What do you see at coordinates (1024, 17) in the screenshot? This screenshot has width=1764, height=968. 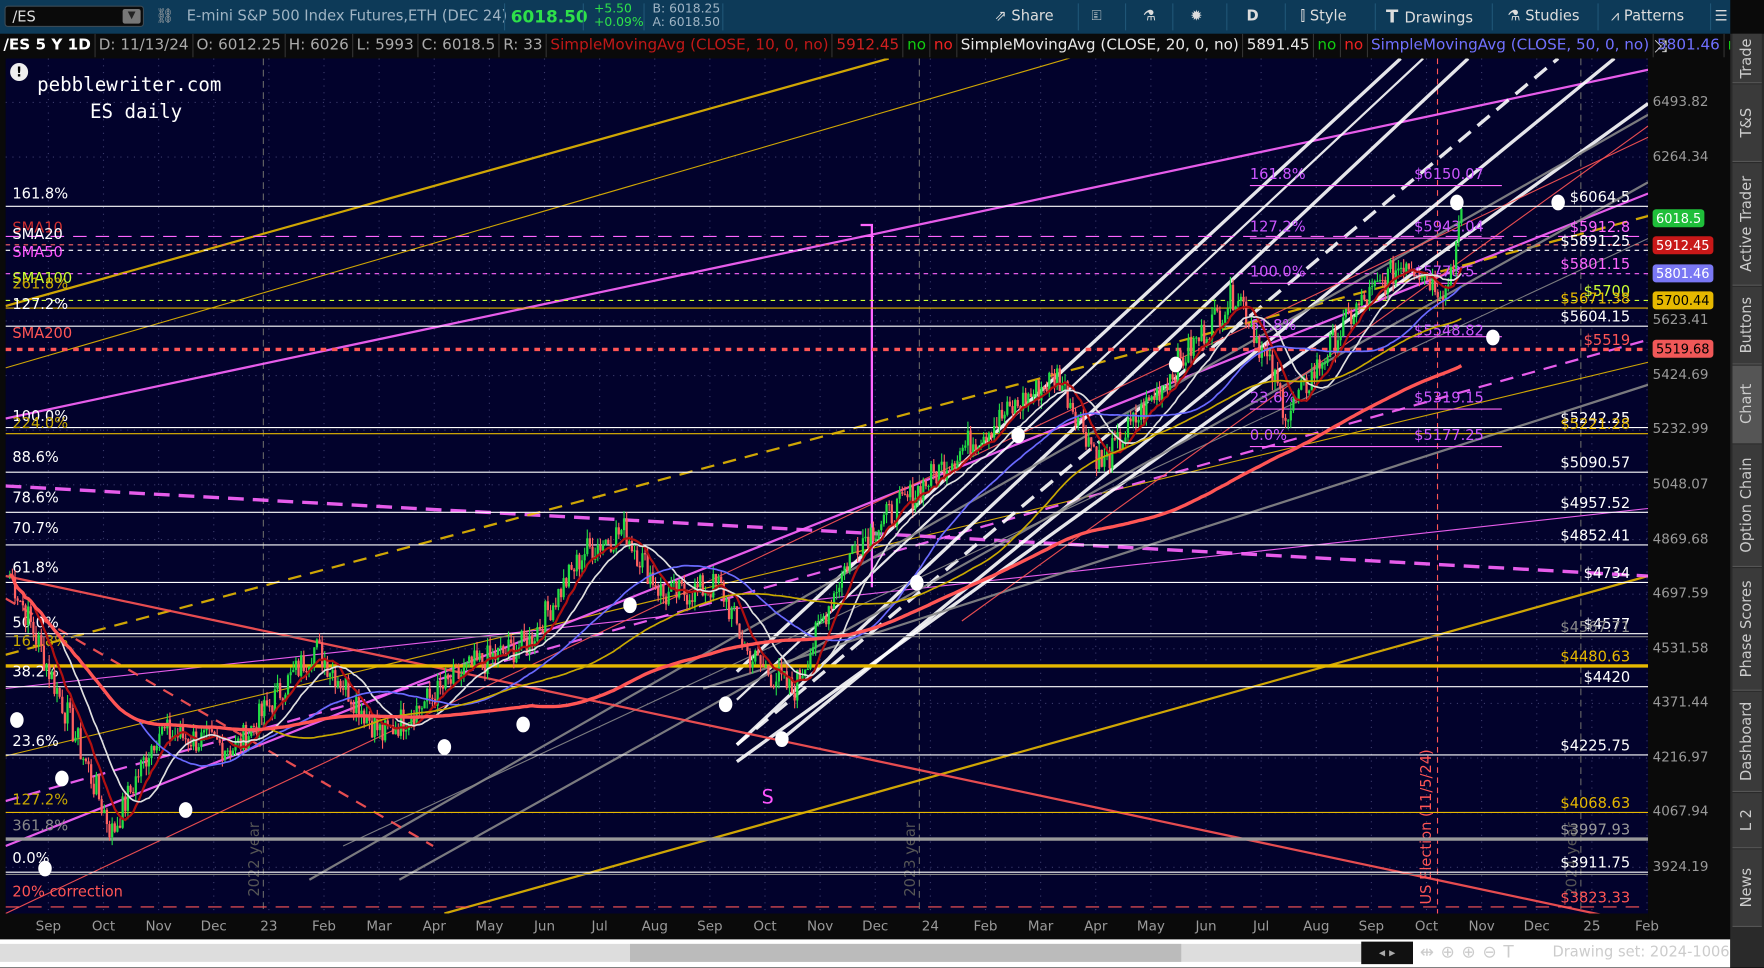 I see `share-button: ⇗ Share` at bounding box center [1024, 17].